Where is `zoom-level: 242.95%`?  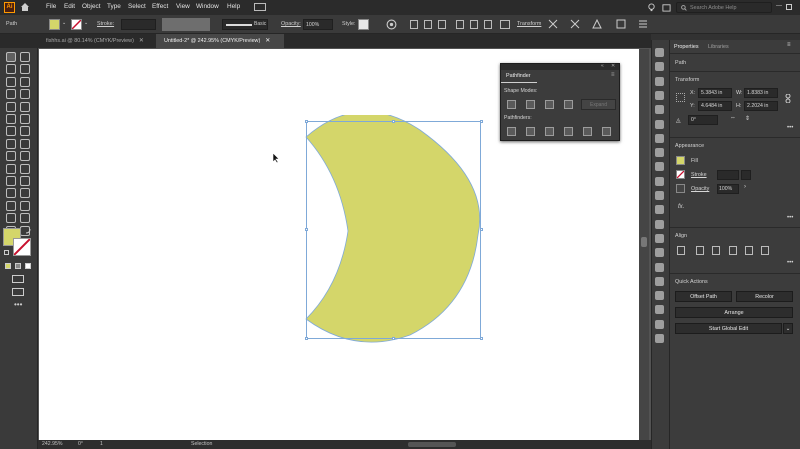
zoom-level: 242.95% is located at coordinates (52, 444).